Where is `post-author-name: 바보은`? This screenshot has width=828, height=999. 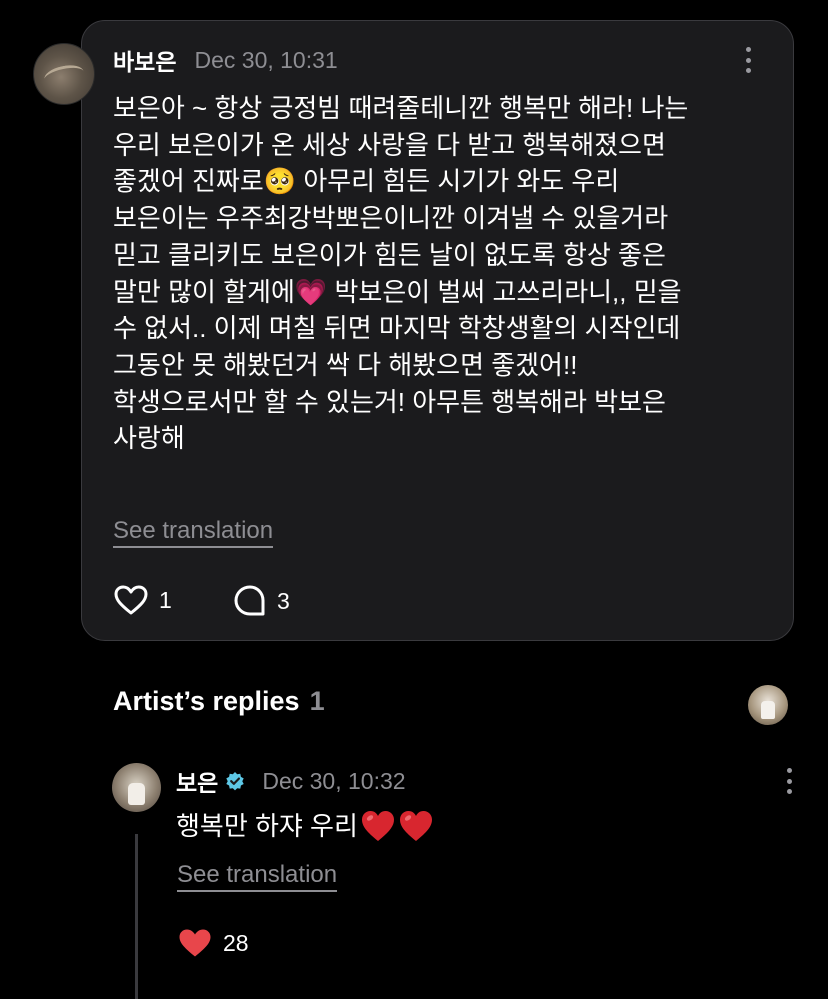 post-author-name: 바보은 is located at coordinates (144, 60).